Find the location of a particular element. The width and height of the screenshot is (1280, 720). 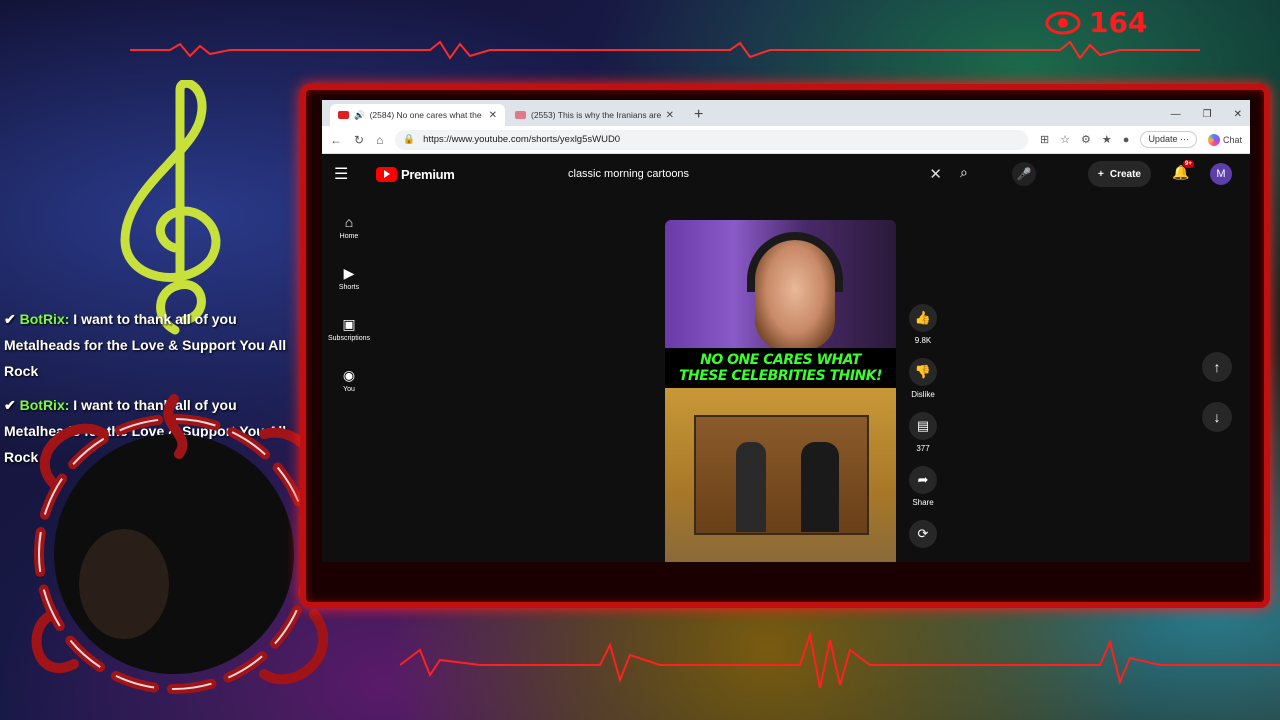

share-button: ➦ Share is located at coordinates (923, 493).